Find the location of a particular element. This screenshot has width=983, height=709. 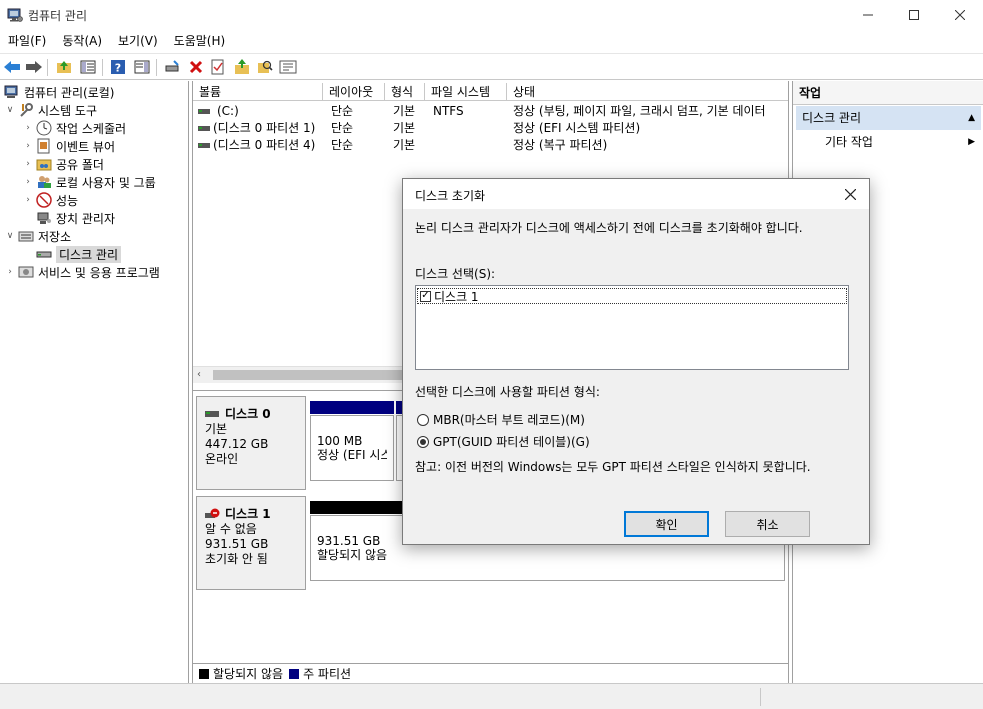

back-button is located at coordinates (12, 67).